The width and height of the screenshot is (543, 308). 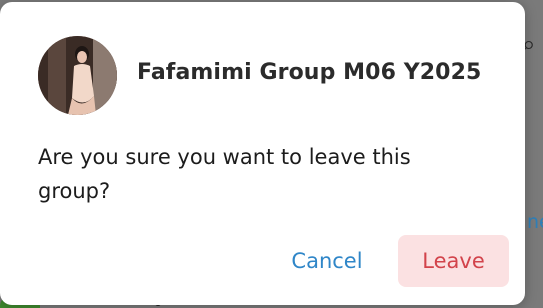 I want to click on avatar-photo, so click(x=77, y=75).